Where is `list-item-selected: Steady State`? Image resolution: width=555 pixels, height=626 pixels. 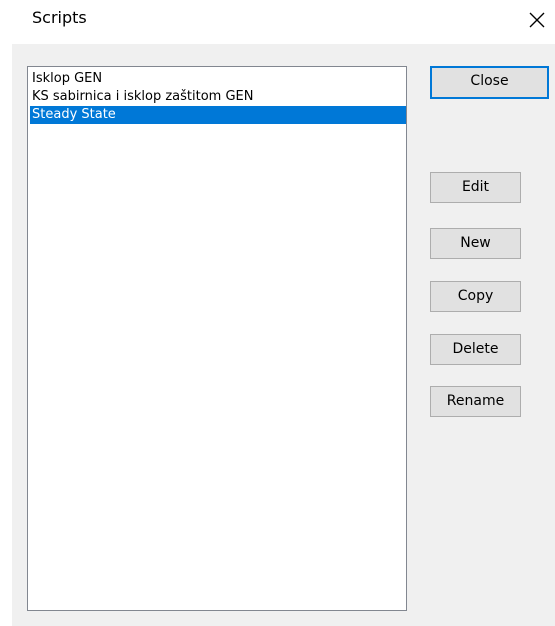 list-item-selected: Steady State is located at coordinates (218, 115).